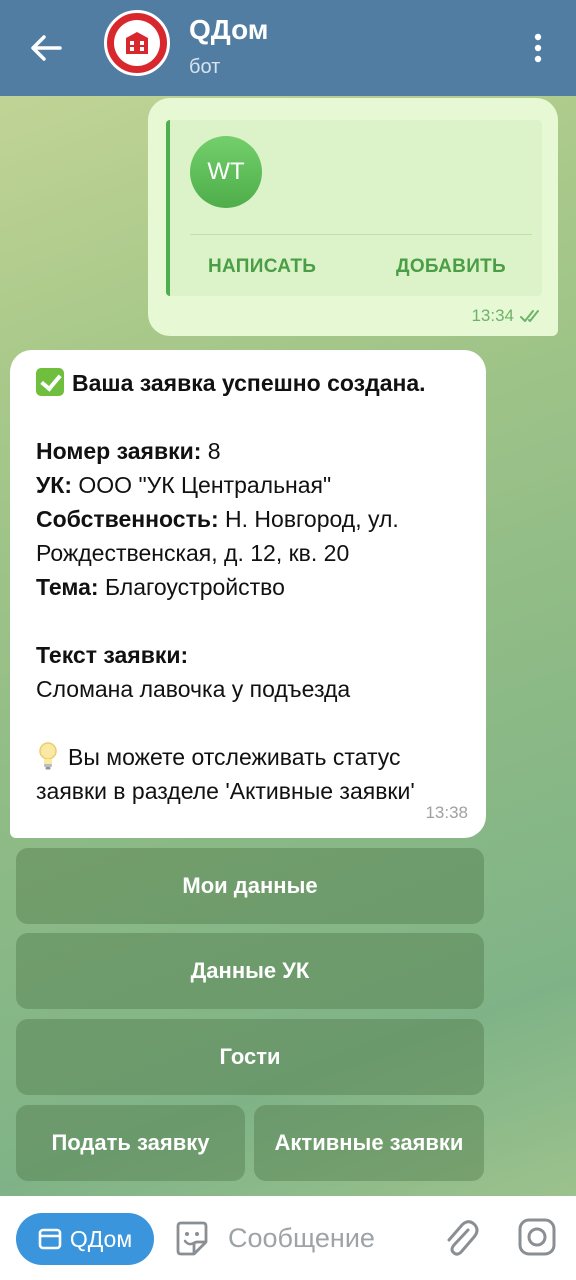 This screenshot has width=576, height=1280. I want to click on request-text-label: Текст заявки:, so click(112, 655).